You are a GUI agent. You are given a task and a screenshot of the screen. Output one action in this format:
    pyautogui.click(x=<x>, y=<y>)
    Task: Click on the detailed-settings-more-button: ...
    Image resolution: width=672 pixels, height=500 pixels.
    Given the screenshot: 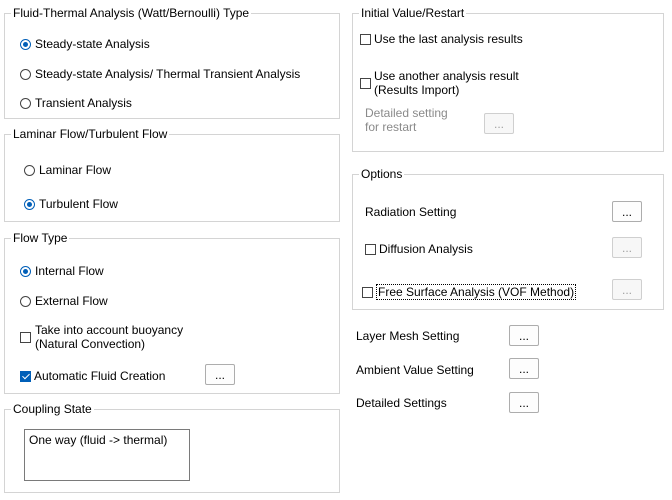 What is the action you would take?
    pyautogui.click(x=524, y=402)
    